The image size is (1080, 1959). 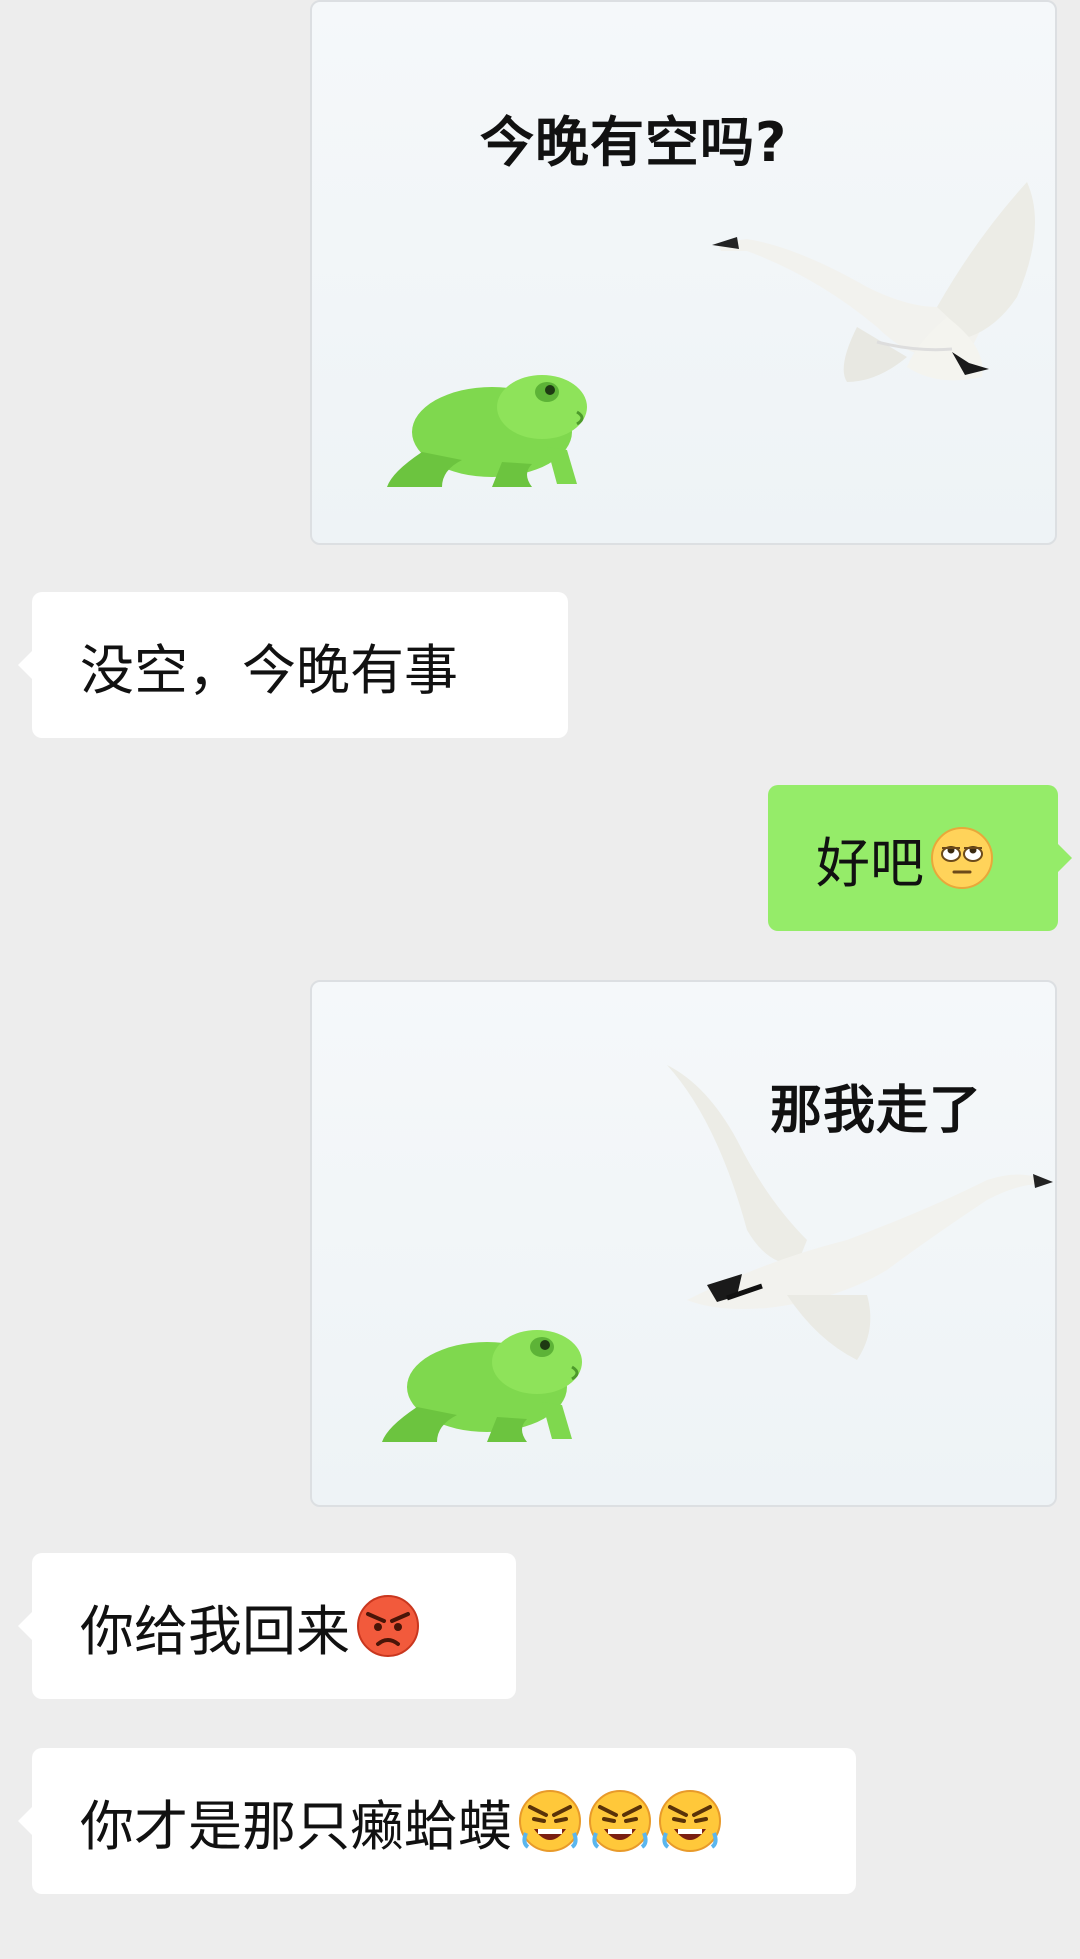 I want to click on angry-face-emoji, so click(x=388, y=1626).